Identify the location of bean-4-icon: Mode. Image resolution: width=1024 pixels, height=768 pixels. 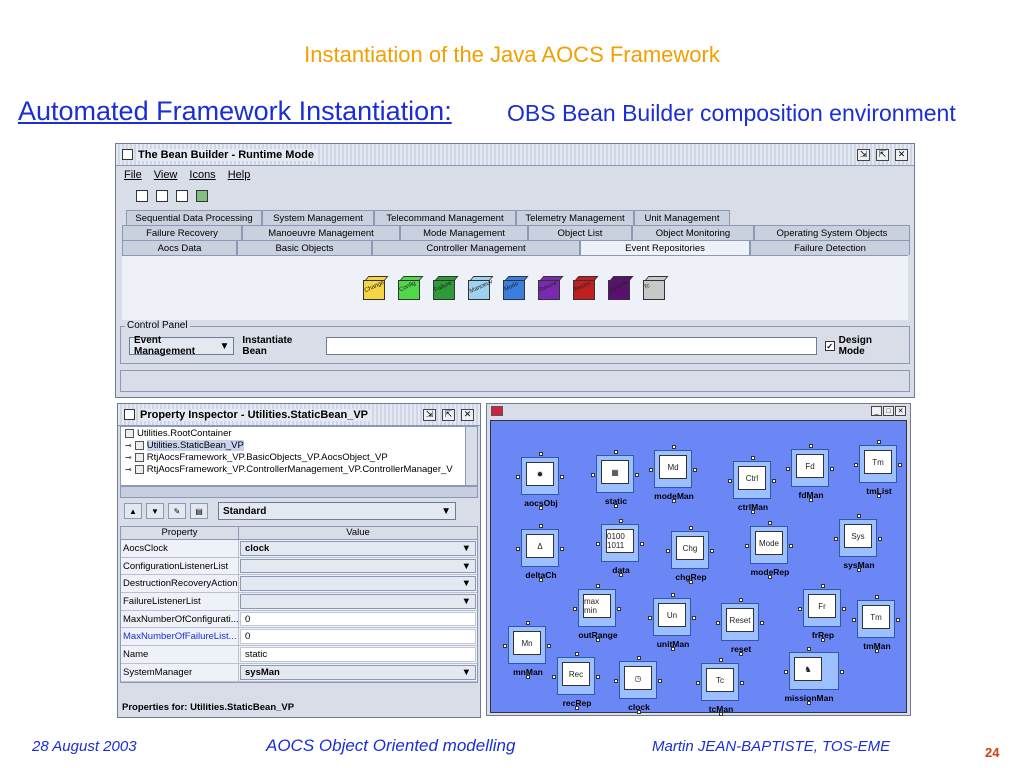
(515, 288).